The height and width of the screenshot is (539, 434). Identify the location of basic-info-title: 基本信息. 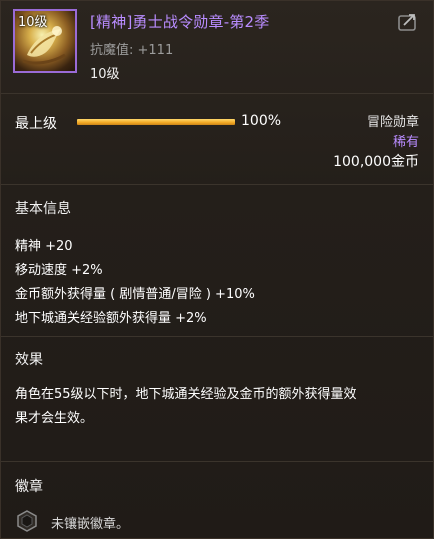
(43, 209).